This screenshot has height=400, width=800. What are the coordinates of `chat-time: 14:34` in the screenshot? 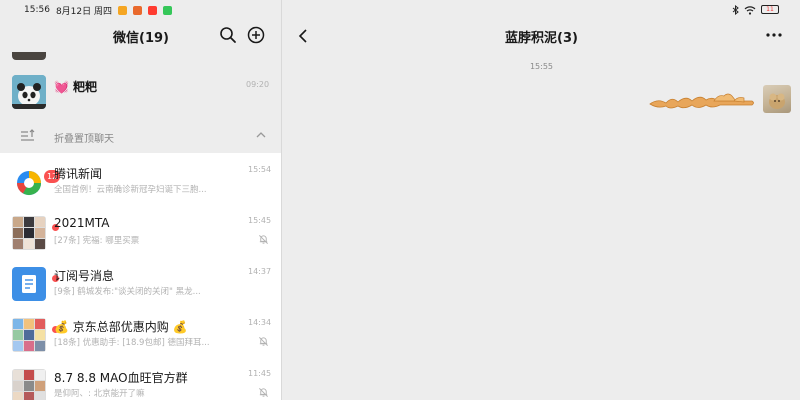 It's located at (260, 322).